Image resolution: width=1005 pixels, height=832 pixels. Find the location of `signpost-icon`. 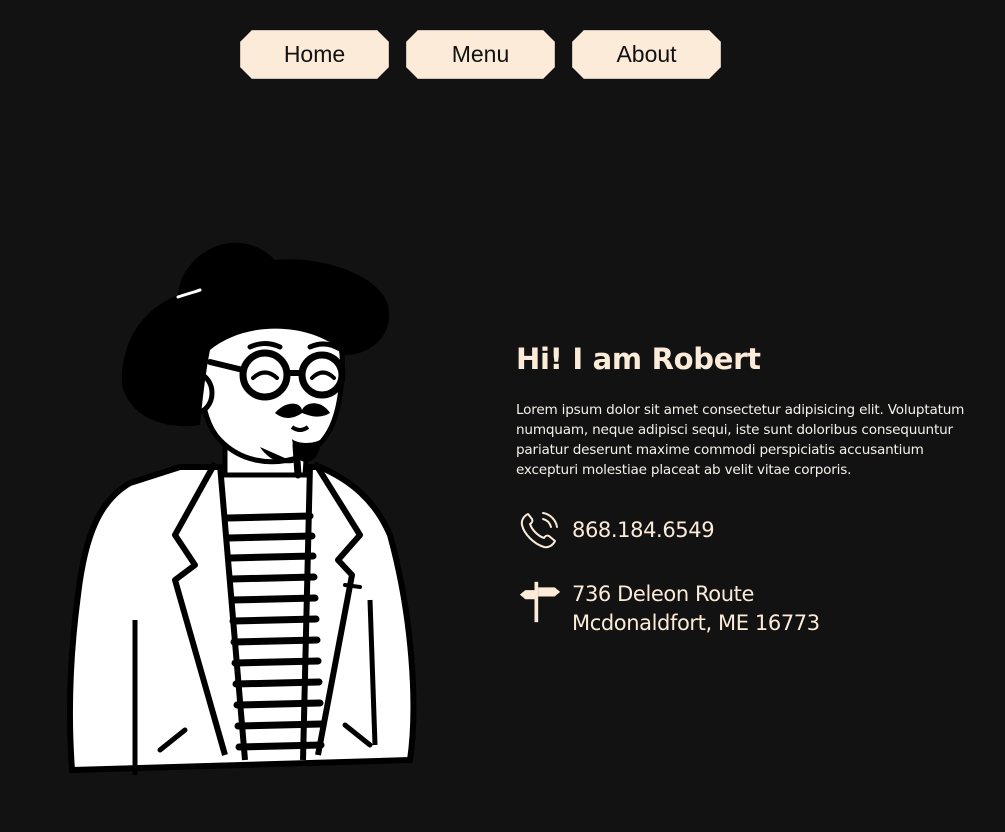

signpost-icon is located at coordinates (540, 602).